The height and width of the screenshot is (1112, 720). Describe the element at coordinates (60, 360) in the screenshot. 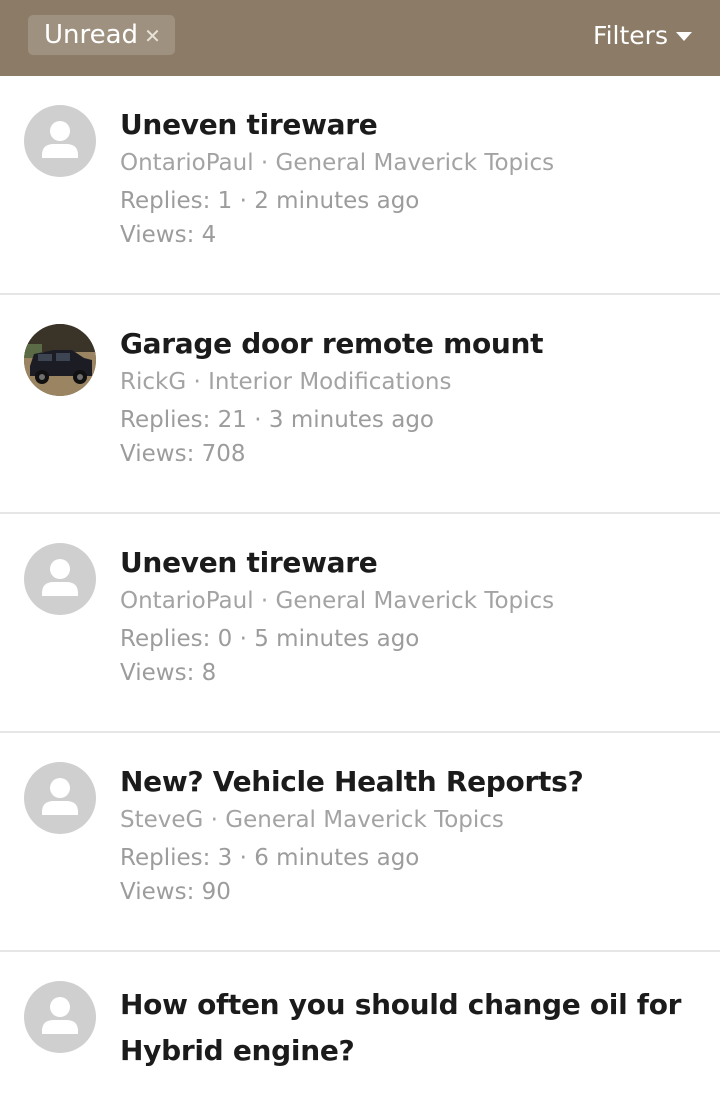

I see `truck-photo-avatar` at that location.